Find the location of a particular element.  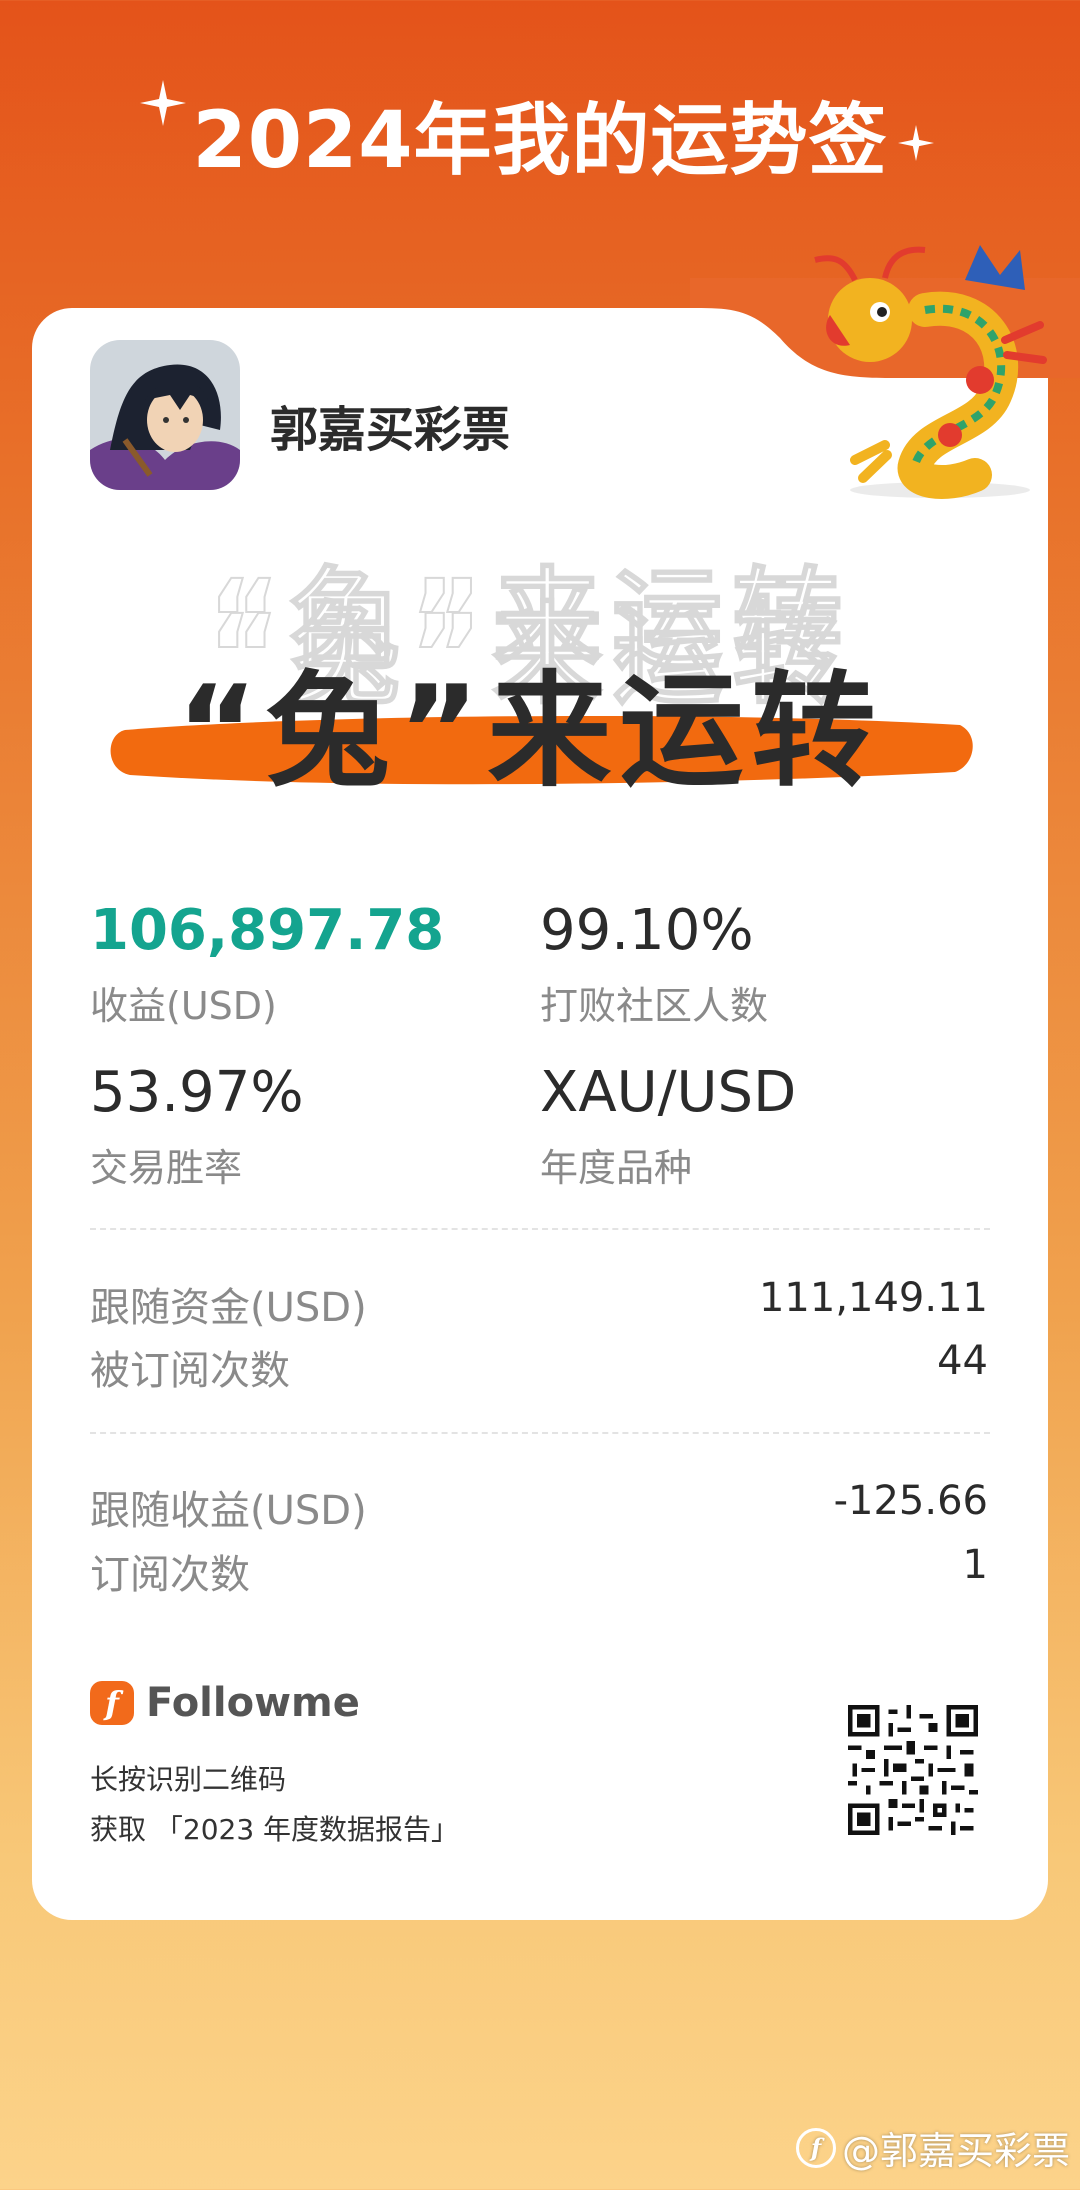

watermark-text: @郭嘉买彩票 is located at coordinates (955, 2151).